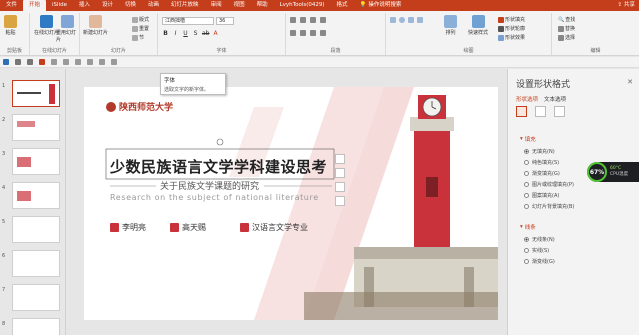  Describe the element at coordinates (165, 33) in the screenshot. I see `bold-button: B` at that location.